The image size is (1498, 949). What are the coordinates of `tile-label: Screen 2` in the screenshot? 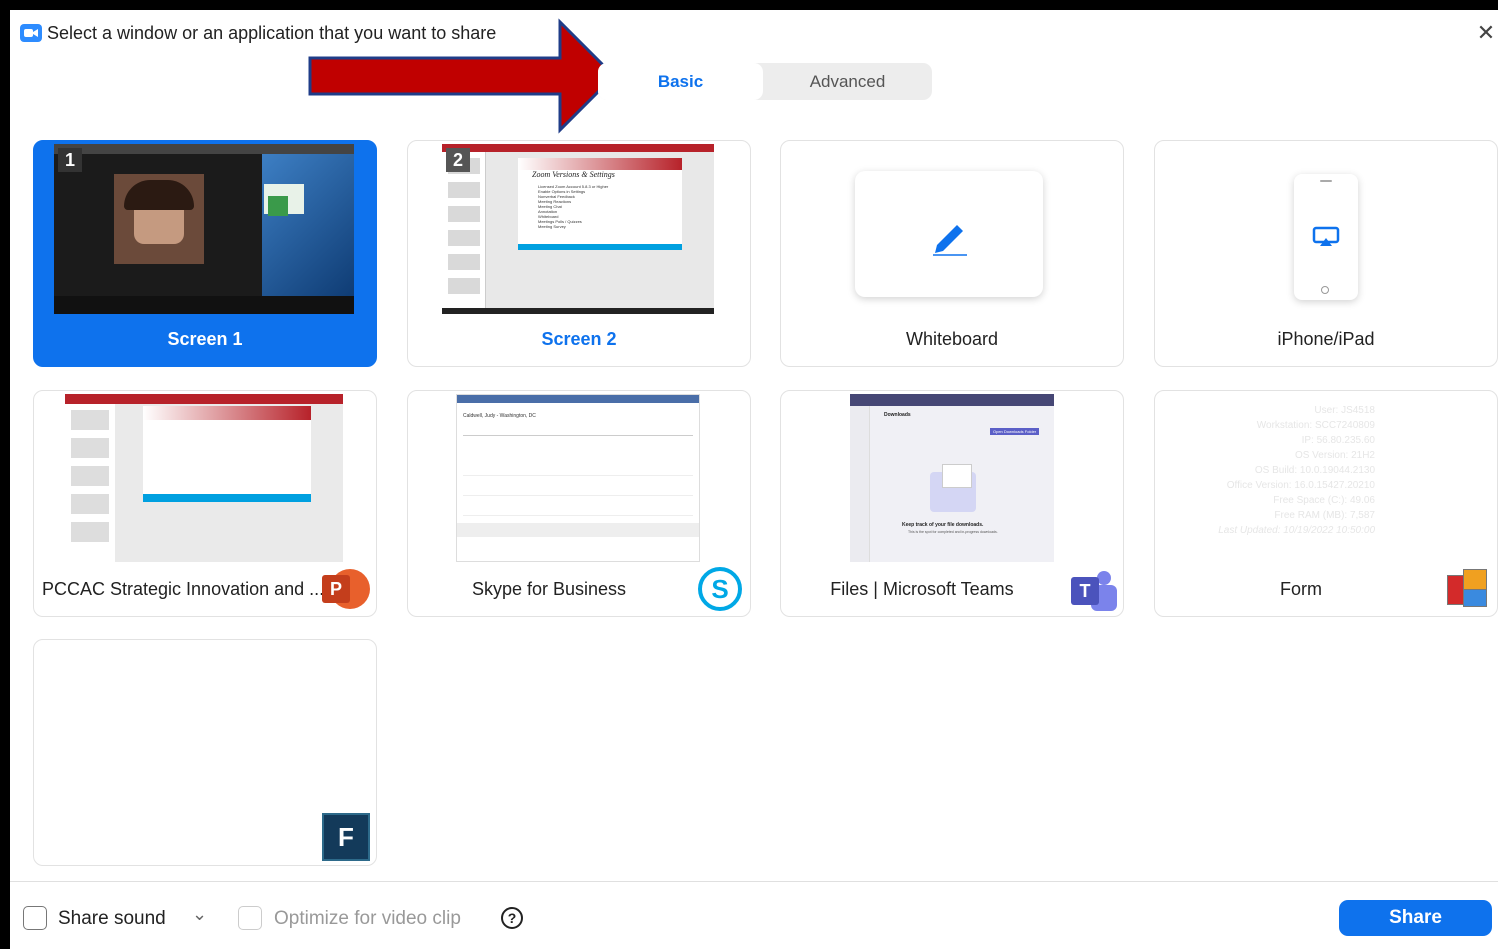 It's located at (579, 339).